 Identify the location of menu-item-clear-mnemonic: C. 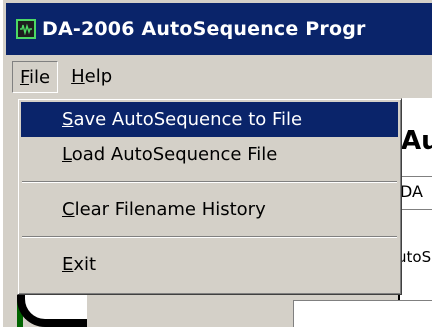
(68, 209).